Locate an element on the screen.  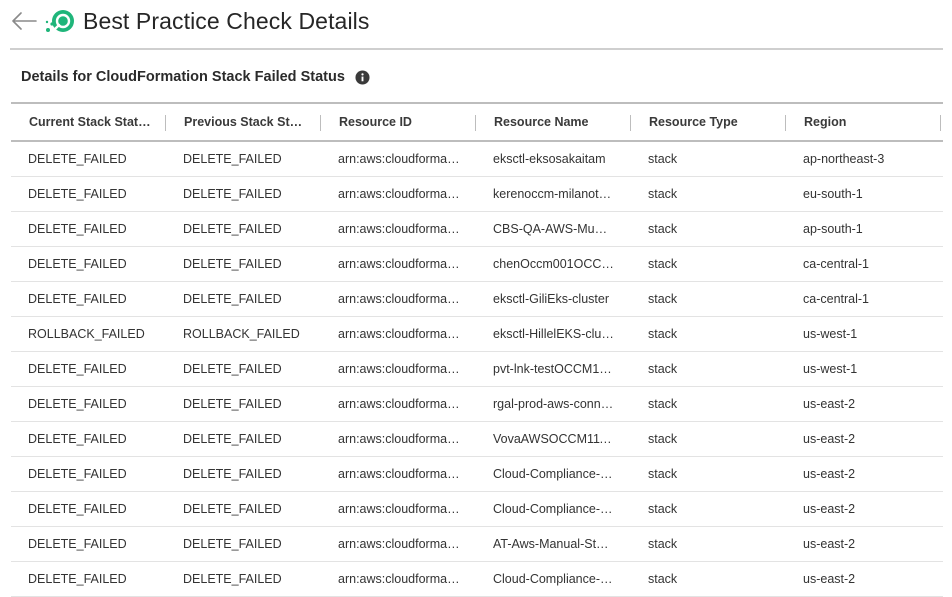
cell-resource-name: VovaAWSOCCM11111 is located at coordinates (553, 439).